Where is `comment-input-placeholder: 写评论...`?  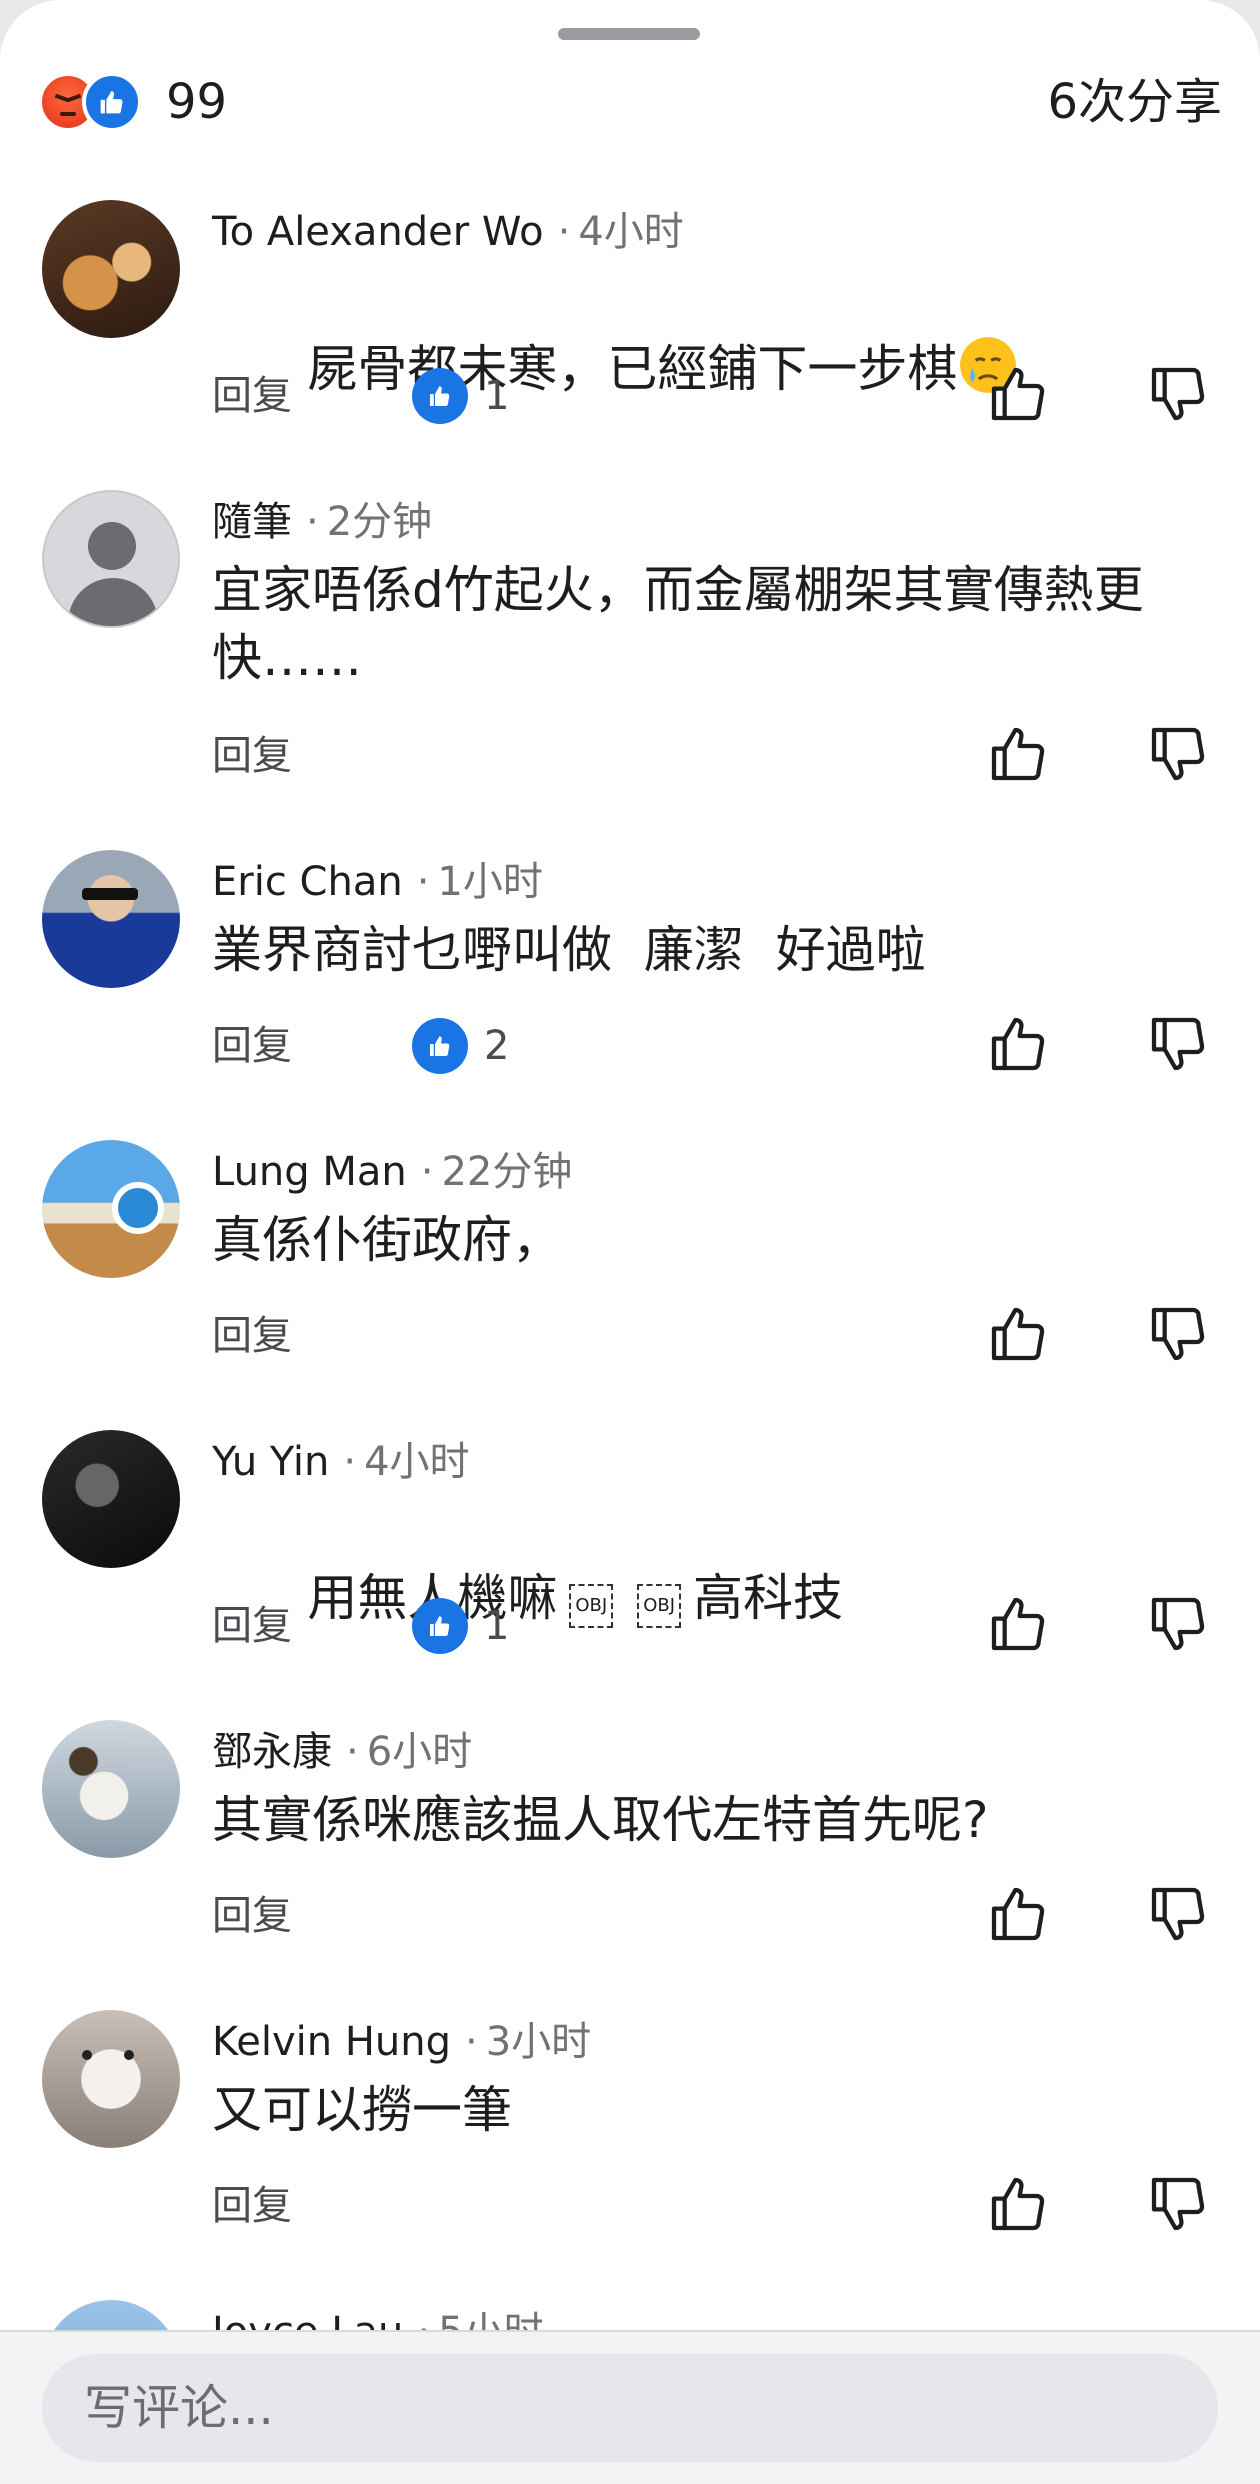 comment-input-placeholder: 写评论... is located at coordinates (179, 2408).